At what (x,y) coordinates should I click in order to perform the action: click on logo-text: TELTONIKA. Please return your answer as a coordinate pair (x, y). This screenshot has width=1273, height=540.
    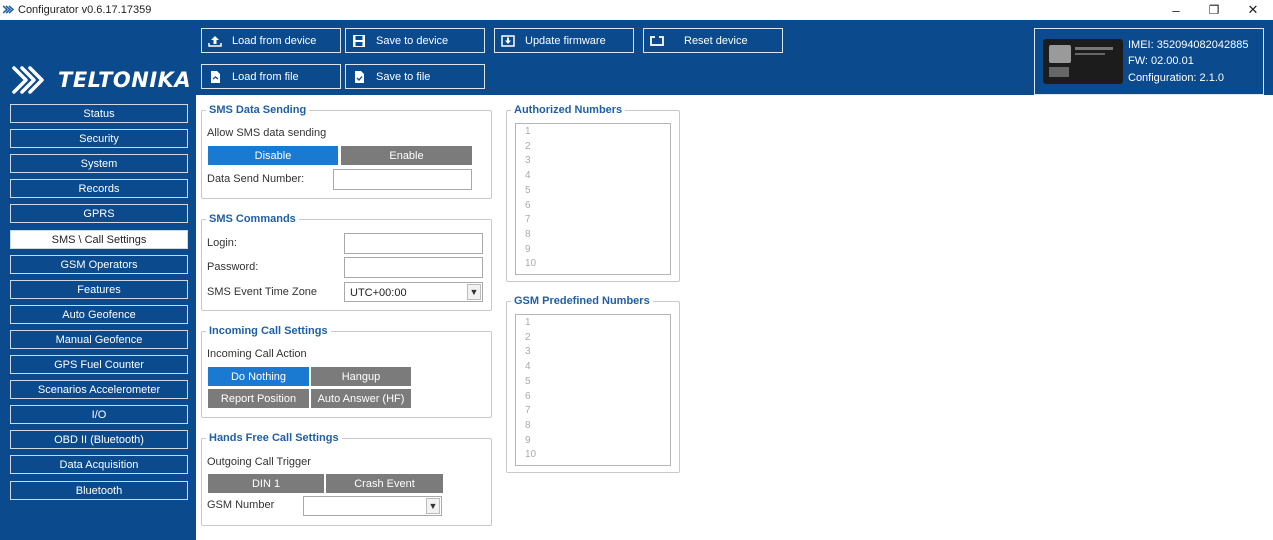
    Looking at the image, I should click on (125, 80).